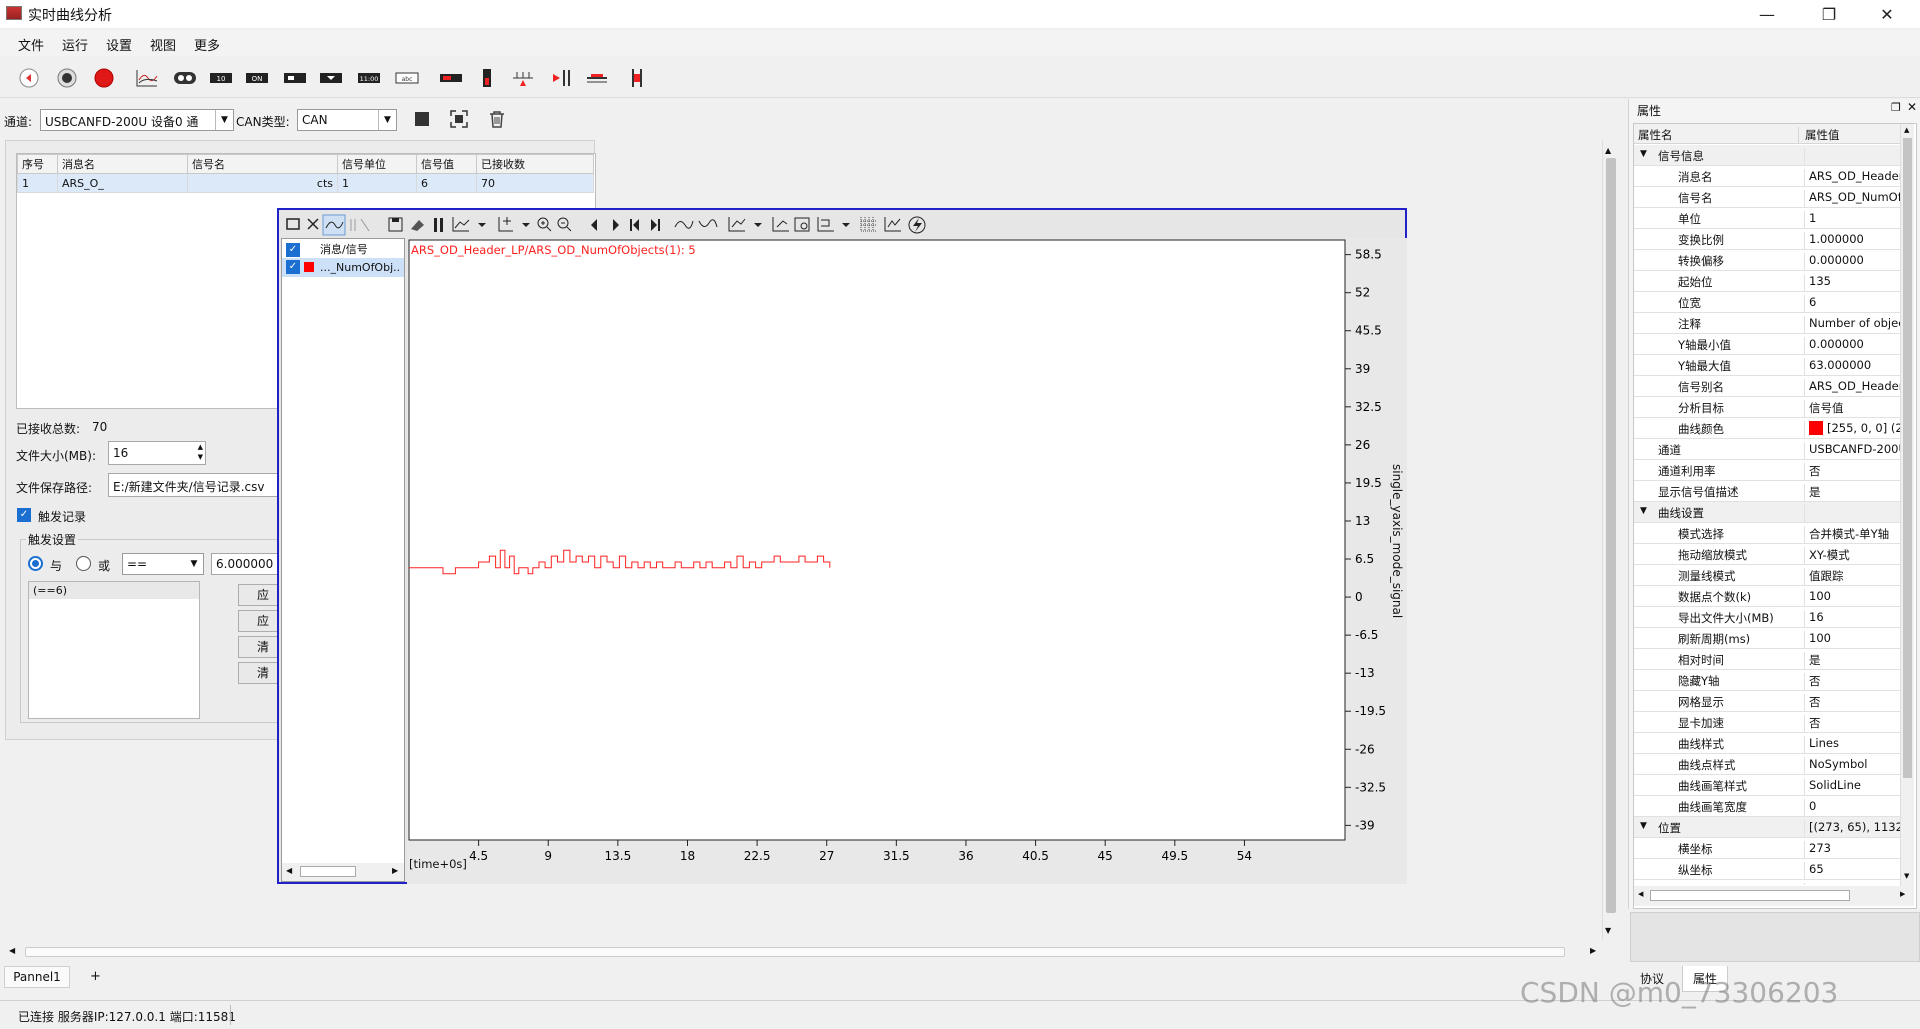  Describe the element at coordinates (523, 78) in the screenshot. I see `measure-icon` at that location.